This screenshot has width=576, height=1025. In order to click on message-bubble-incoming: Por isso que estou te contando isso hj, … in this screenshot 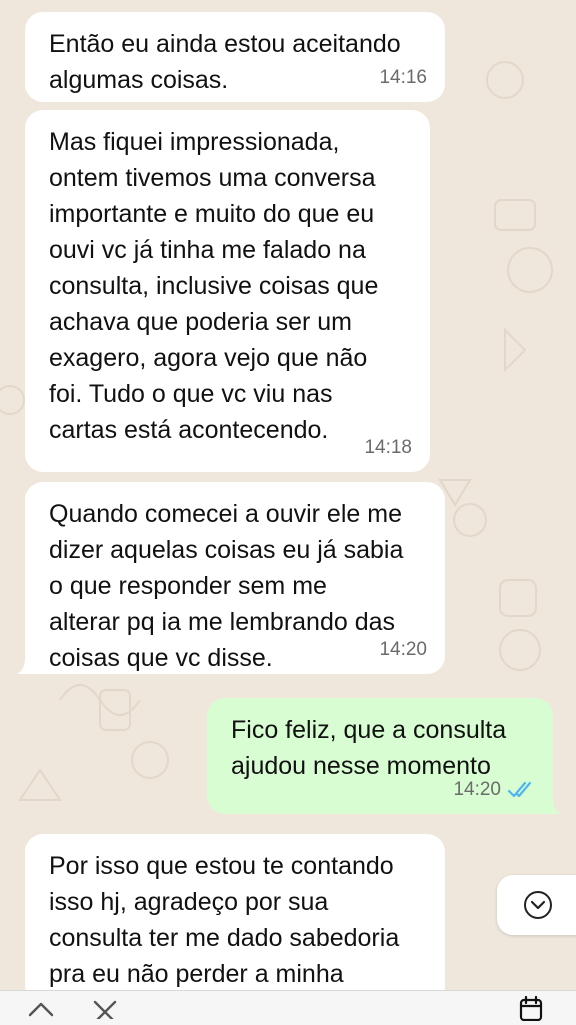, I will do `click(235, 919)`.